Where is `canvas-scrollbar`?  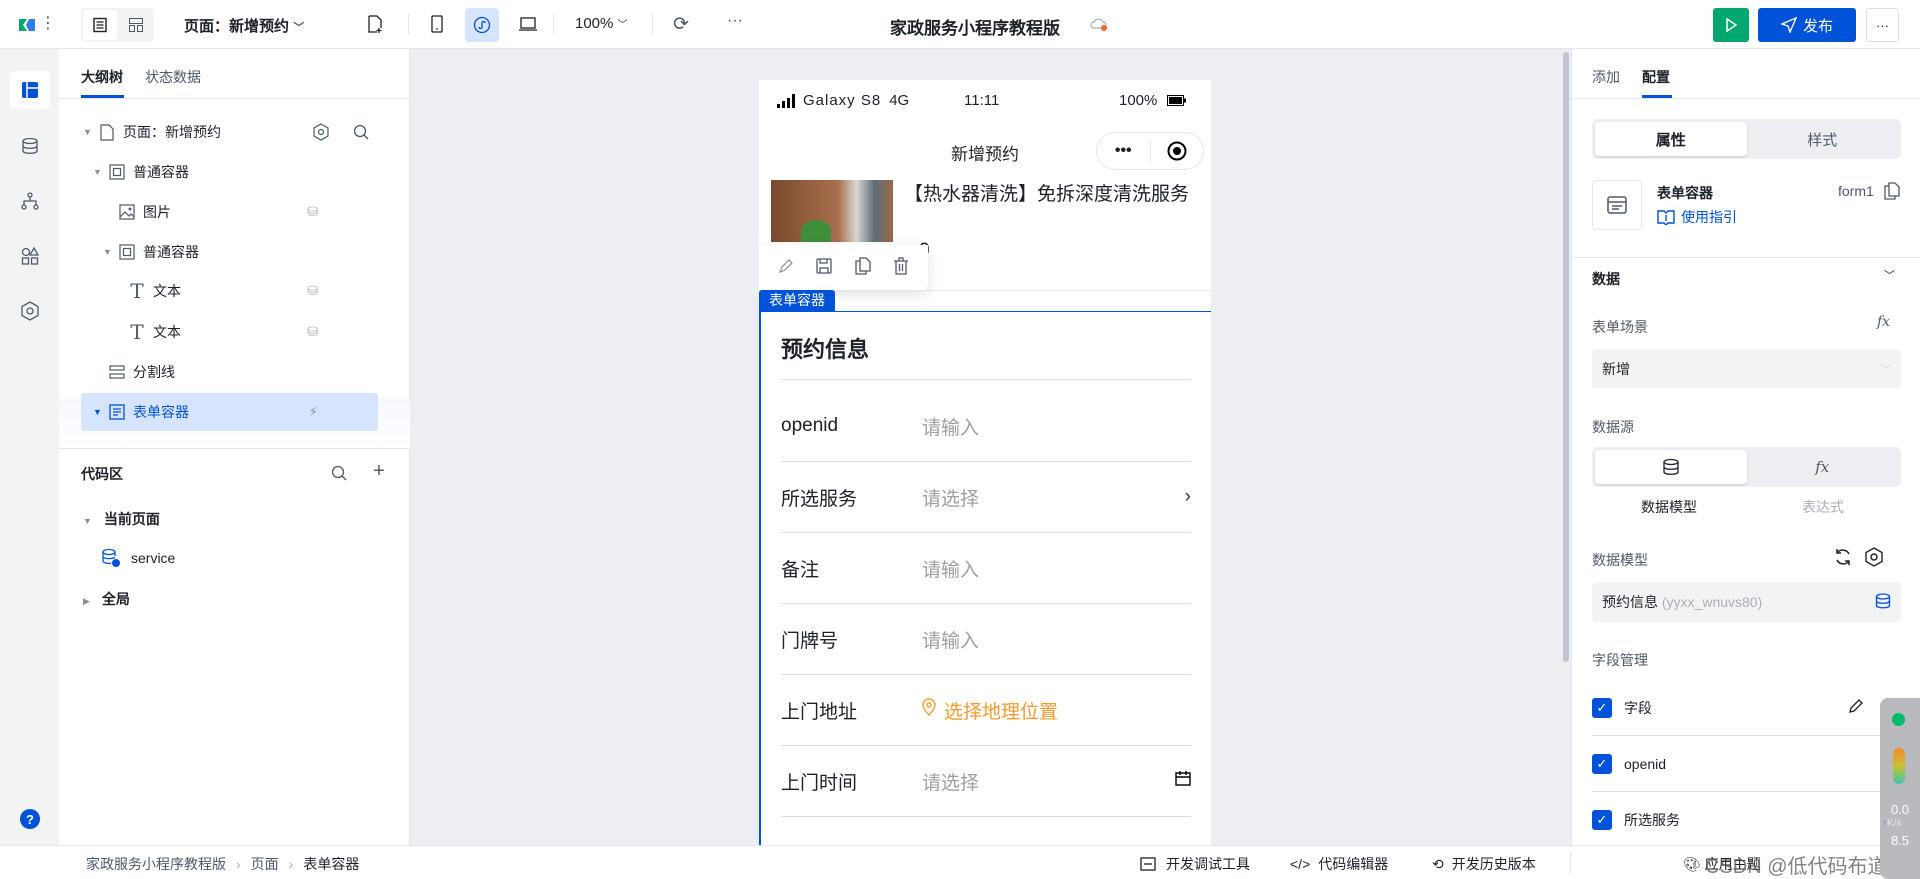
canvas-scrollbar is located at coordinates (1566, 357).